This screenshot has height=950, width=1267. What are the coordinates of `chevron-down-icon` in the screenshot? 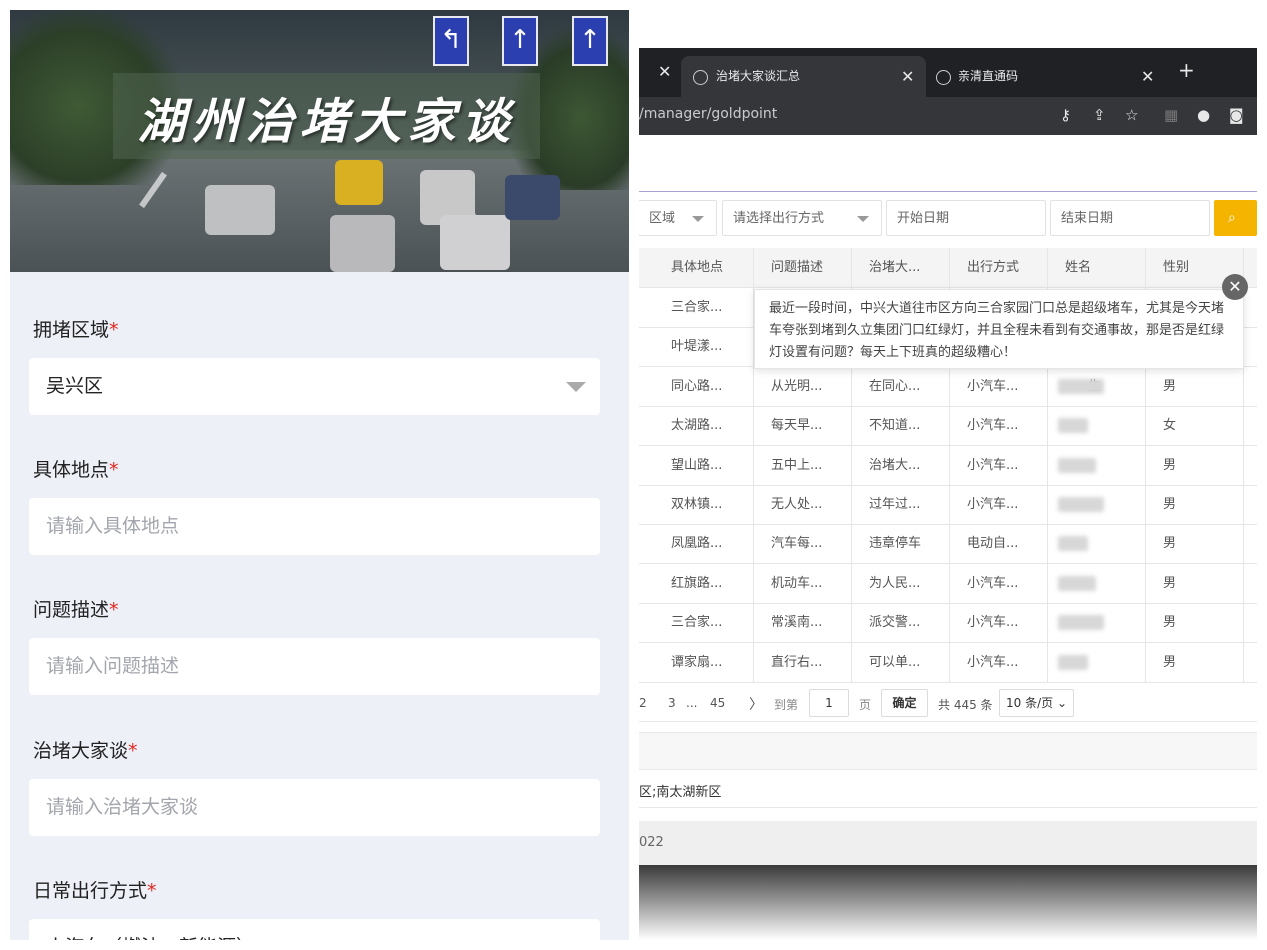 It's located at (698, 219).